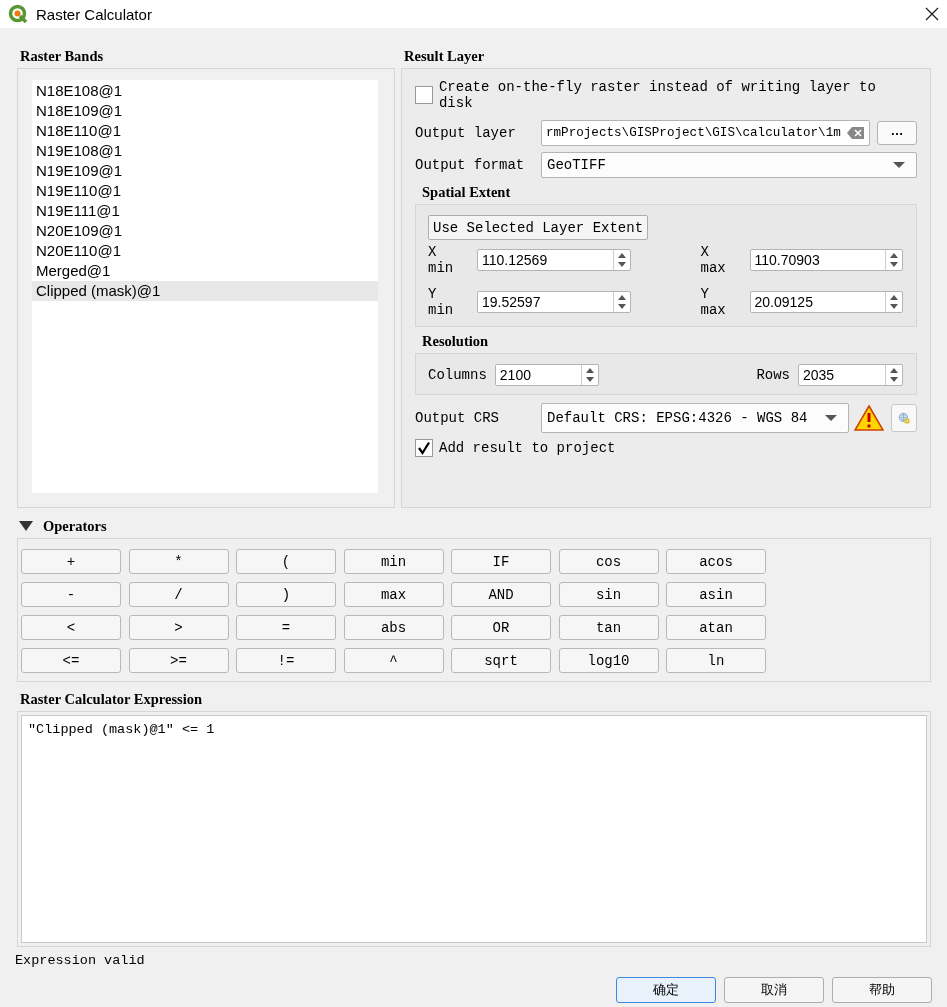 The width and height of the screenshot is (947, 1007). What do you see at coordinates (455, 342) in the screenshot?
I see `section-title: Resolution` at bounding box center [455, 342].